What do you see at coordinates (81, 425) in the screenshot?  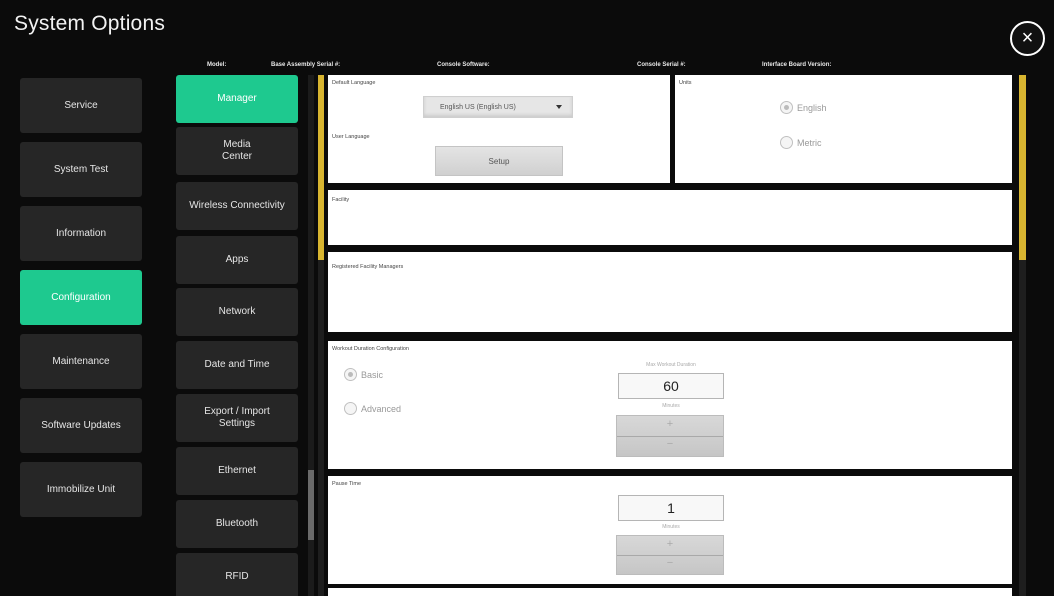 I see `nav-software-updates: Software Updates` at bounding box center [81, 425].